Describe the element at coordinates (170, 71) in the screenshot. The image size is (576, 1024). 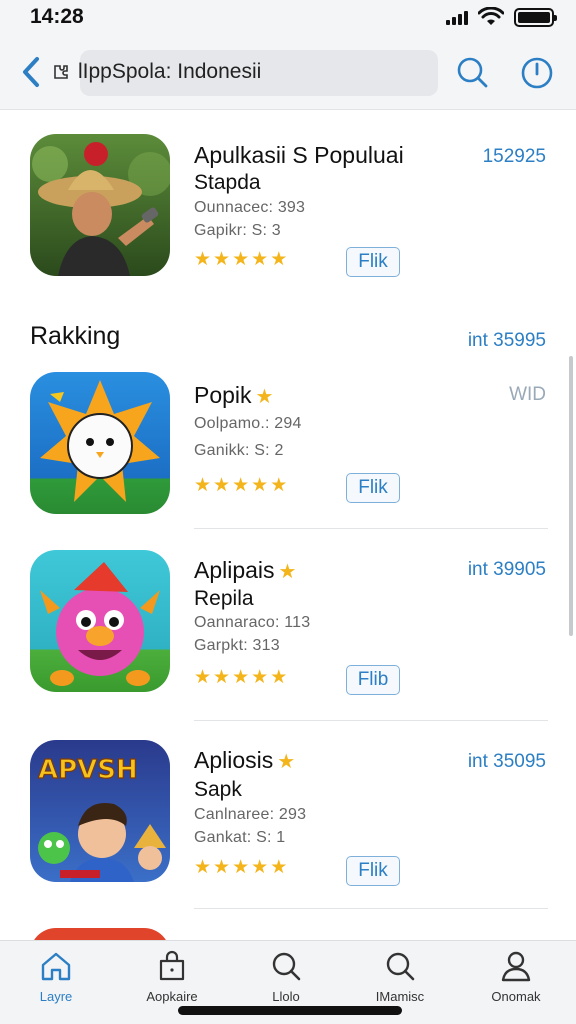
I see `search-field-text: lIppSpola: Indonesii` at that location.